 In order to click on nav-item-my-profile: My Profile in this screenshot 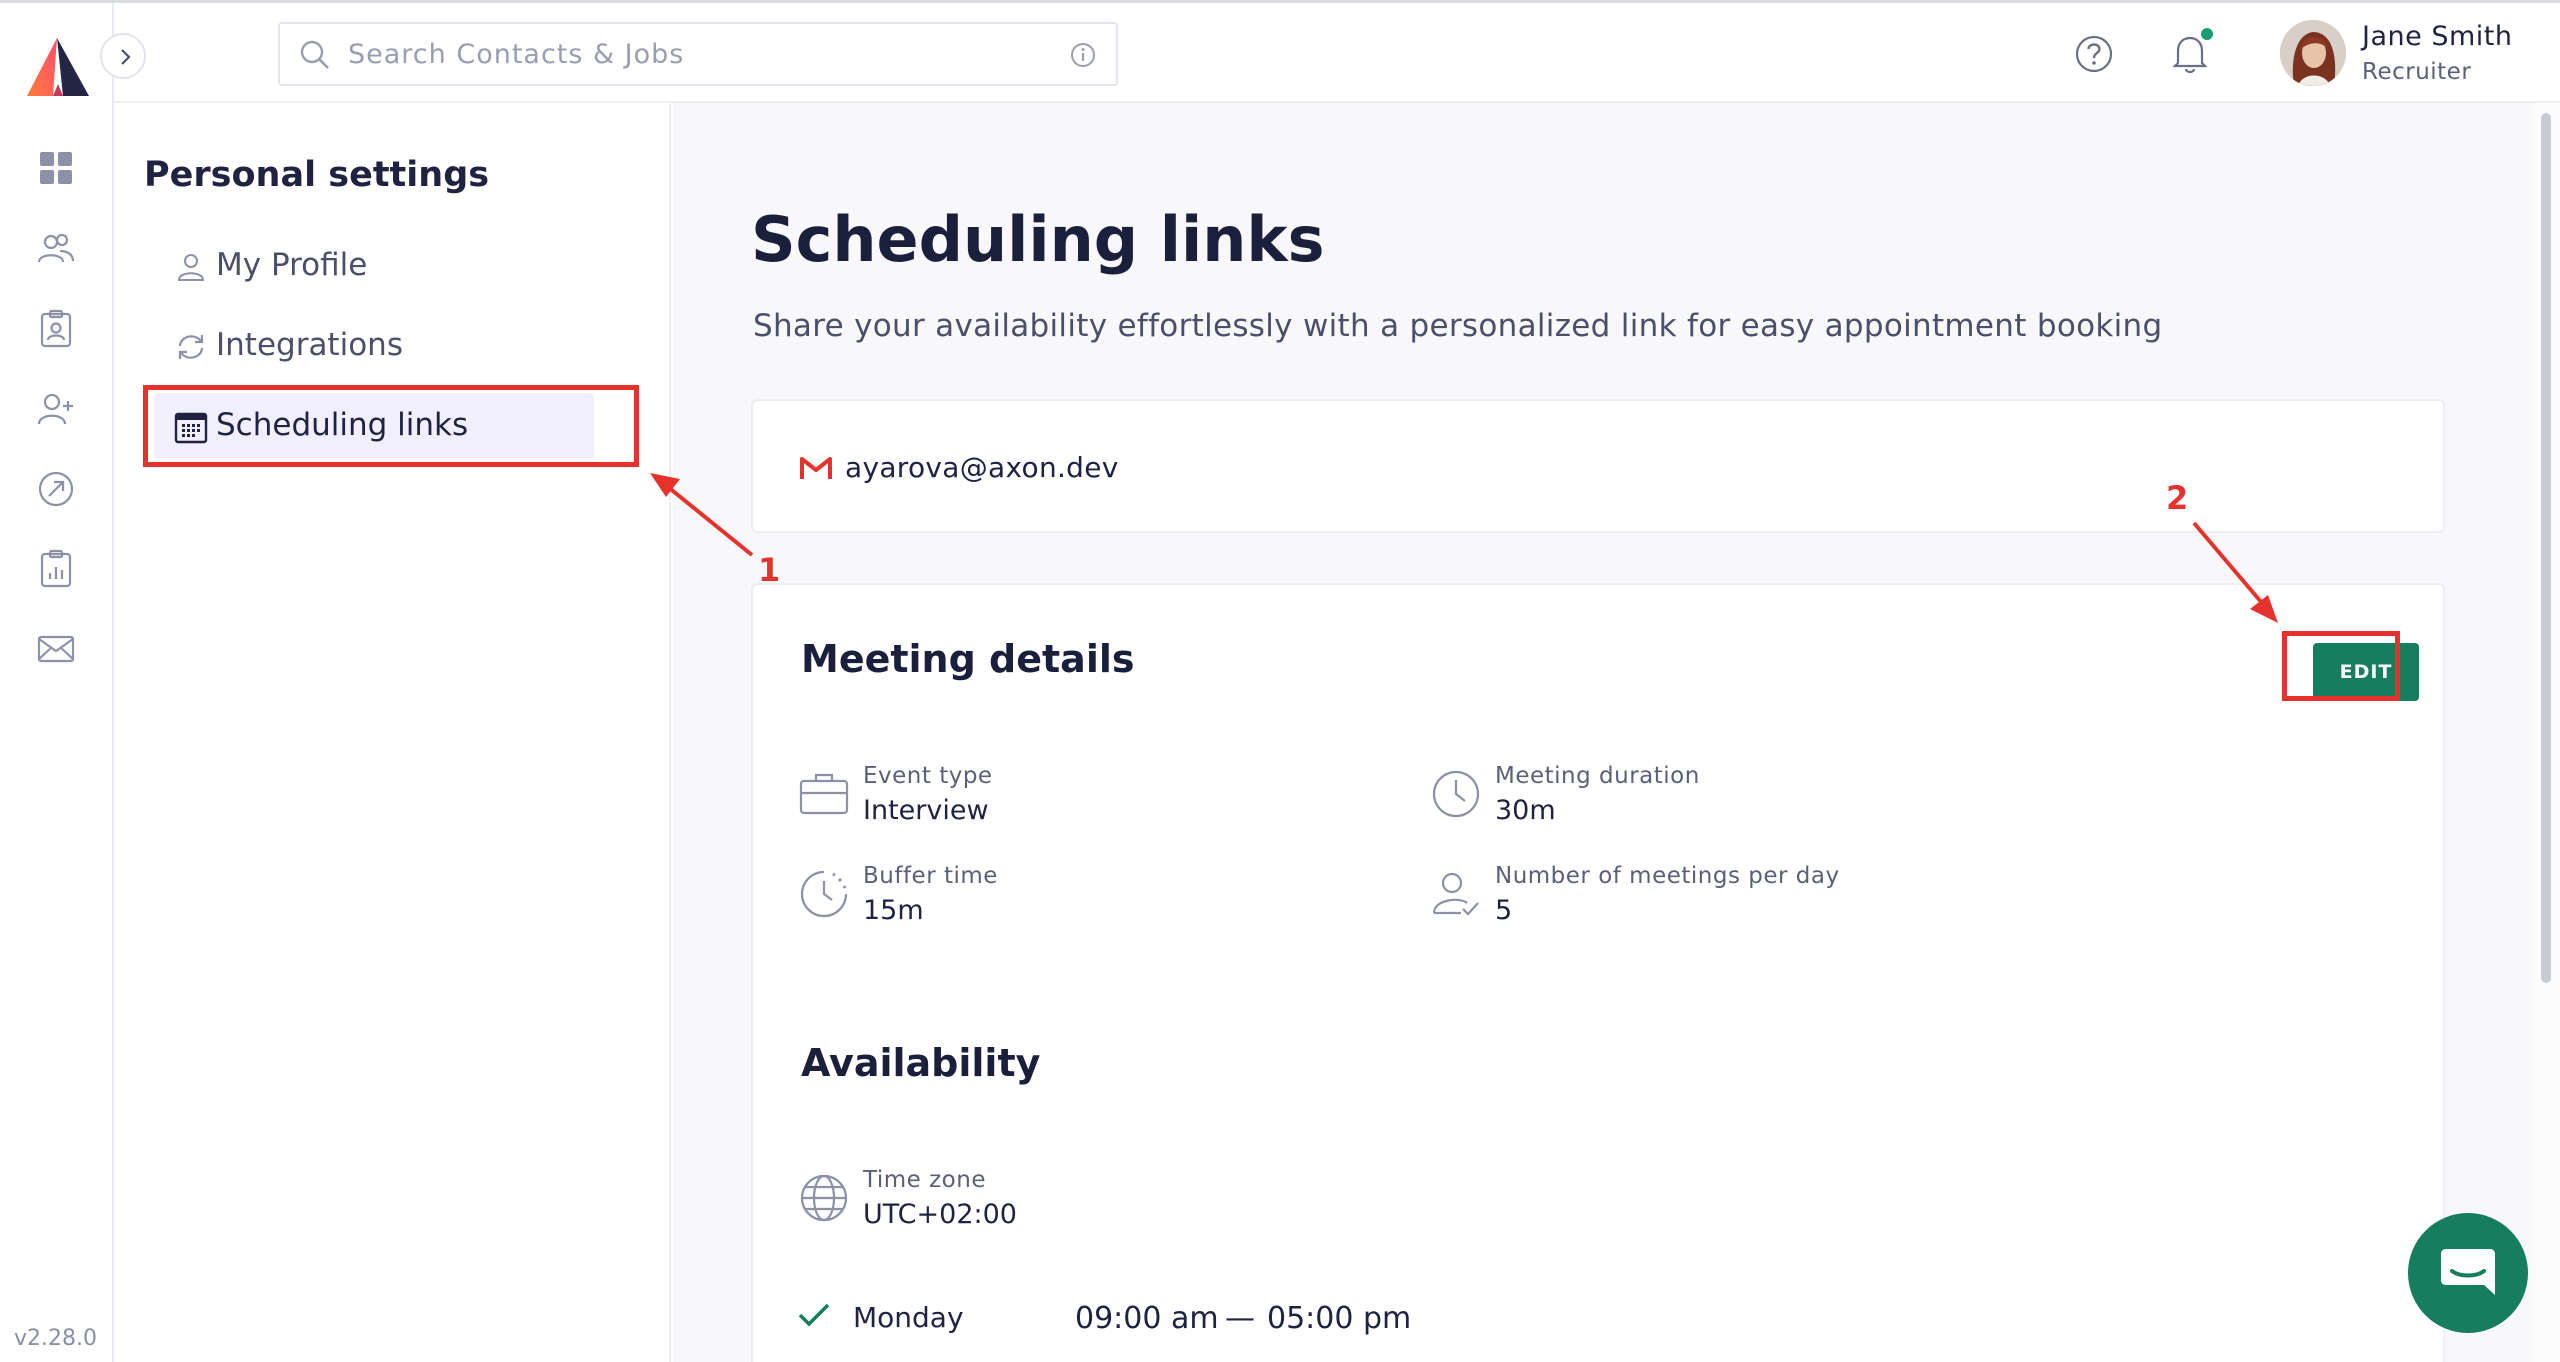, I will do `click(374, 266)`.